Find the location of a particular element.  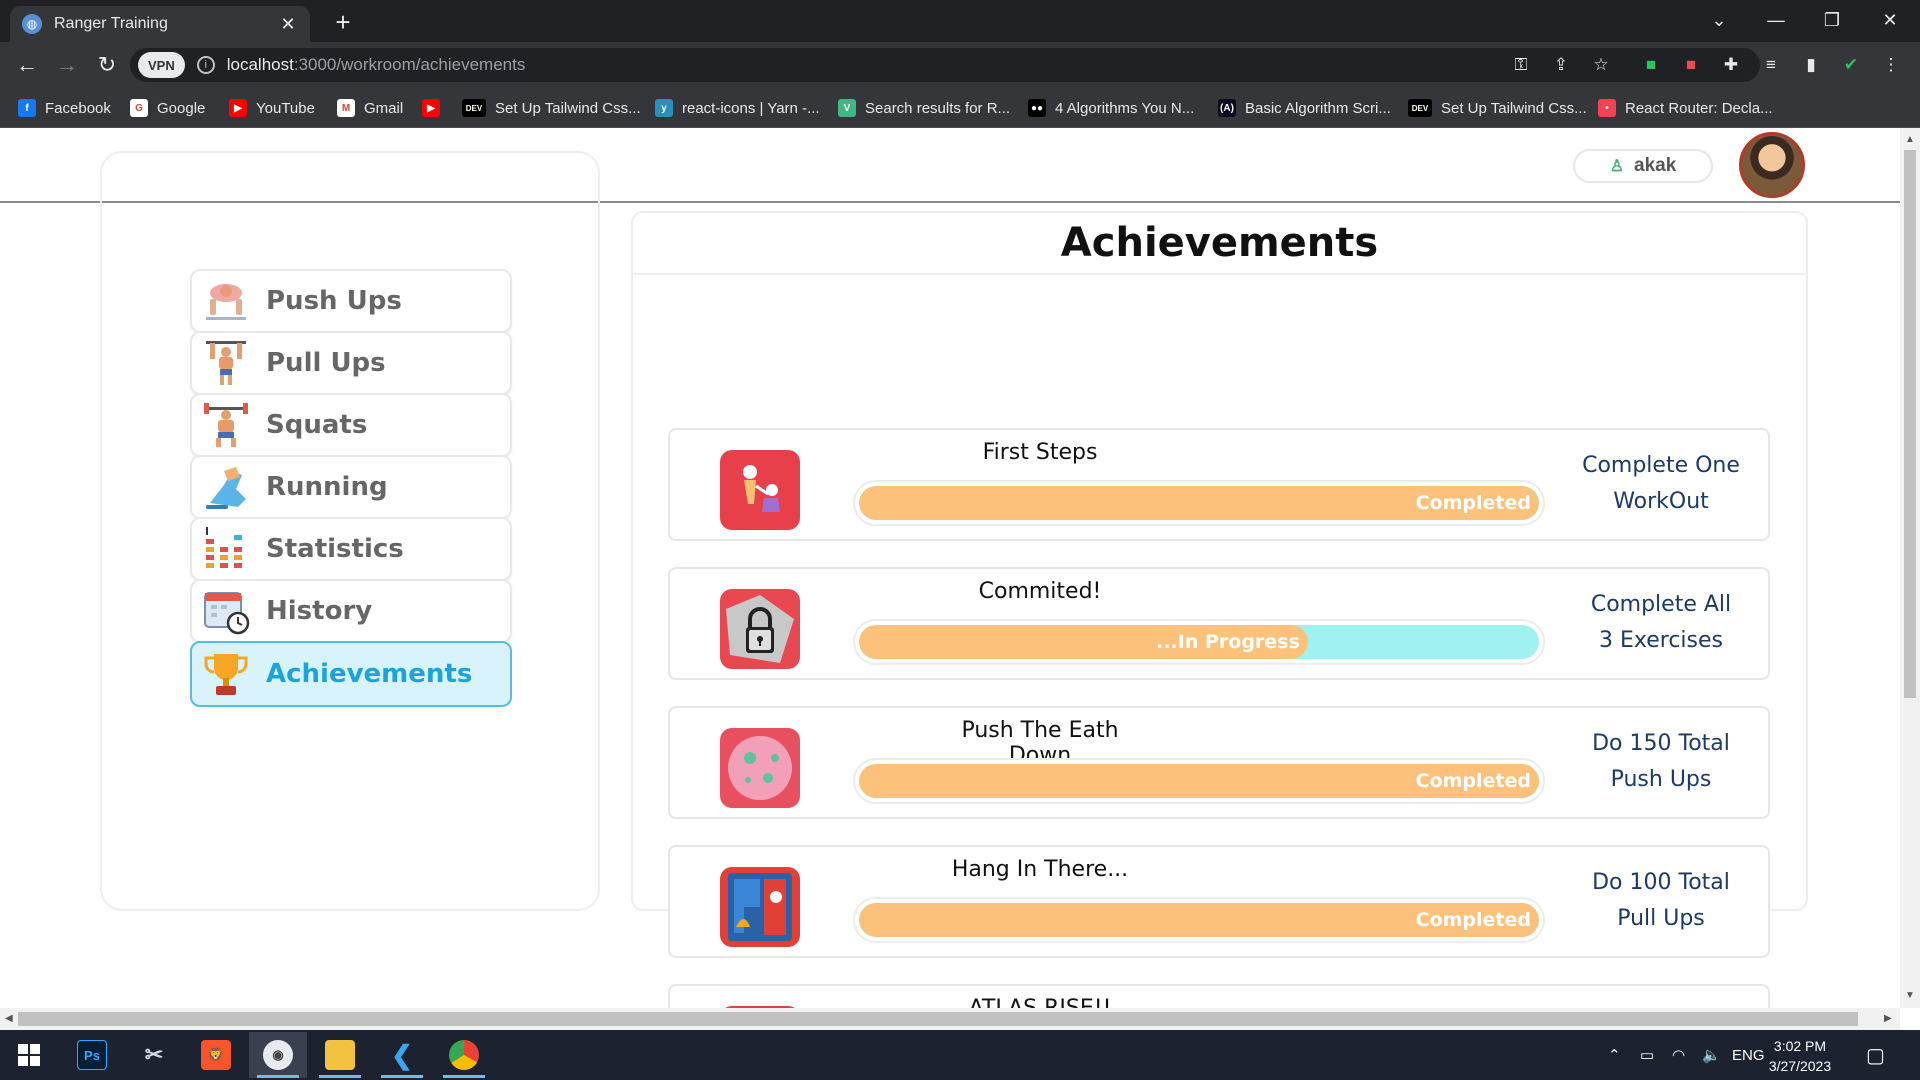

medium-icon: ●● is located at coordinates (1037, 108).